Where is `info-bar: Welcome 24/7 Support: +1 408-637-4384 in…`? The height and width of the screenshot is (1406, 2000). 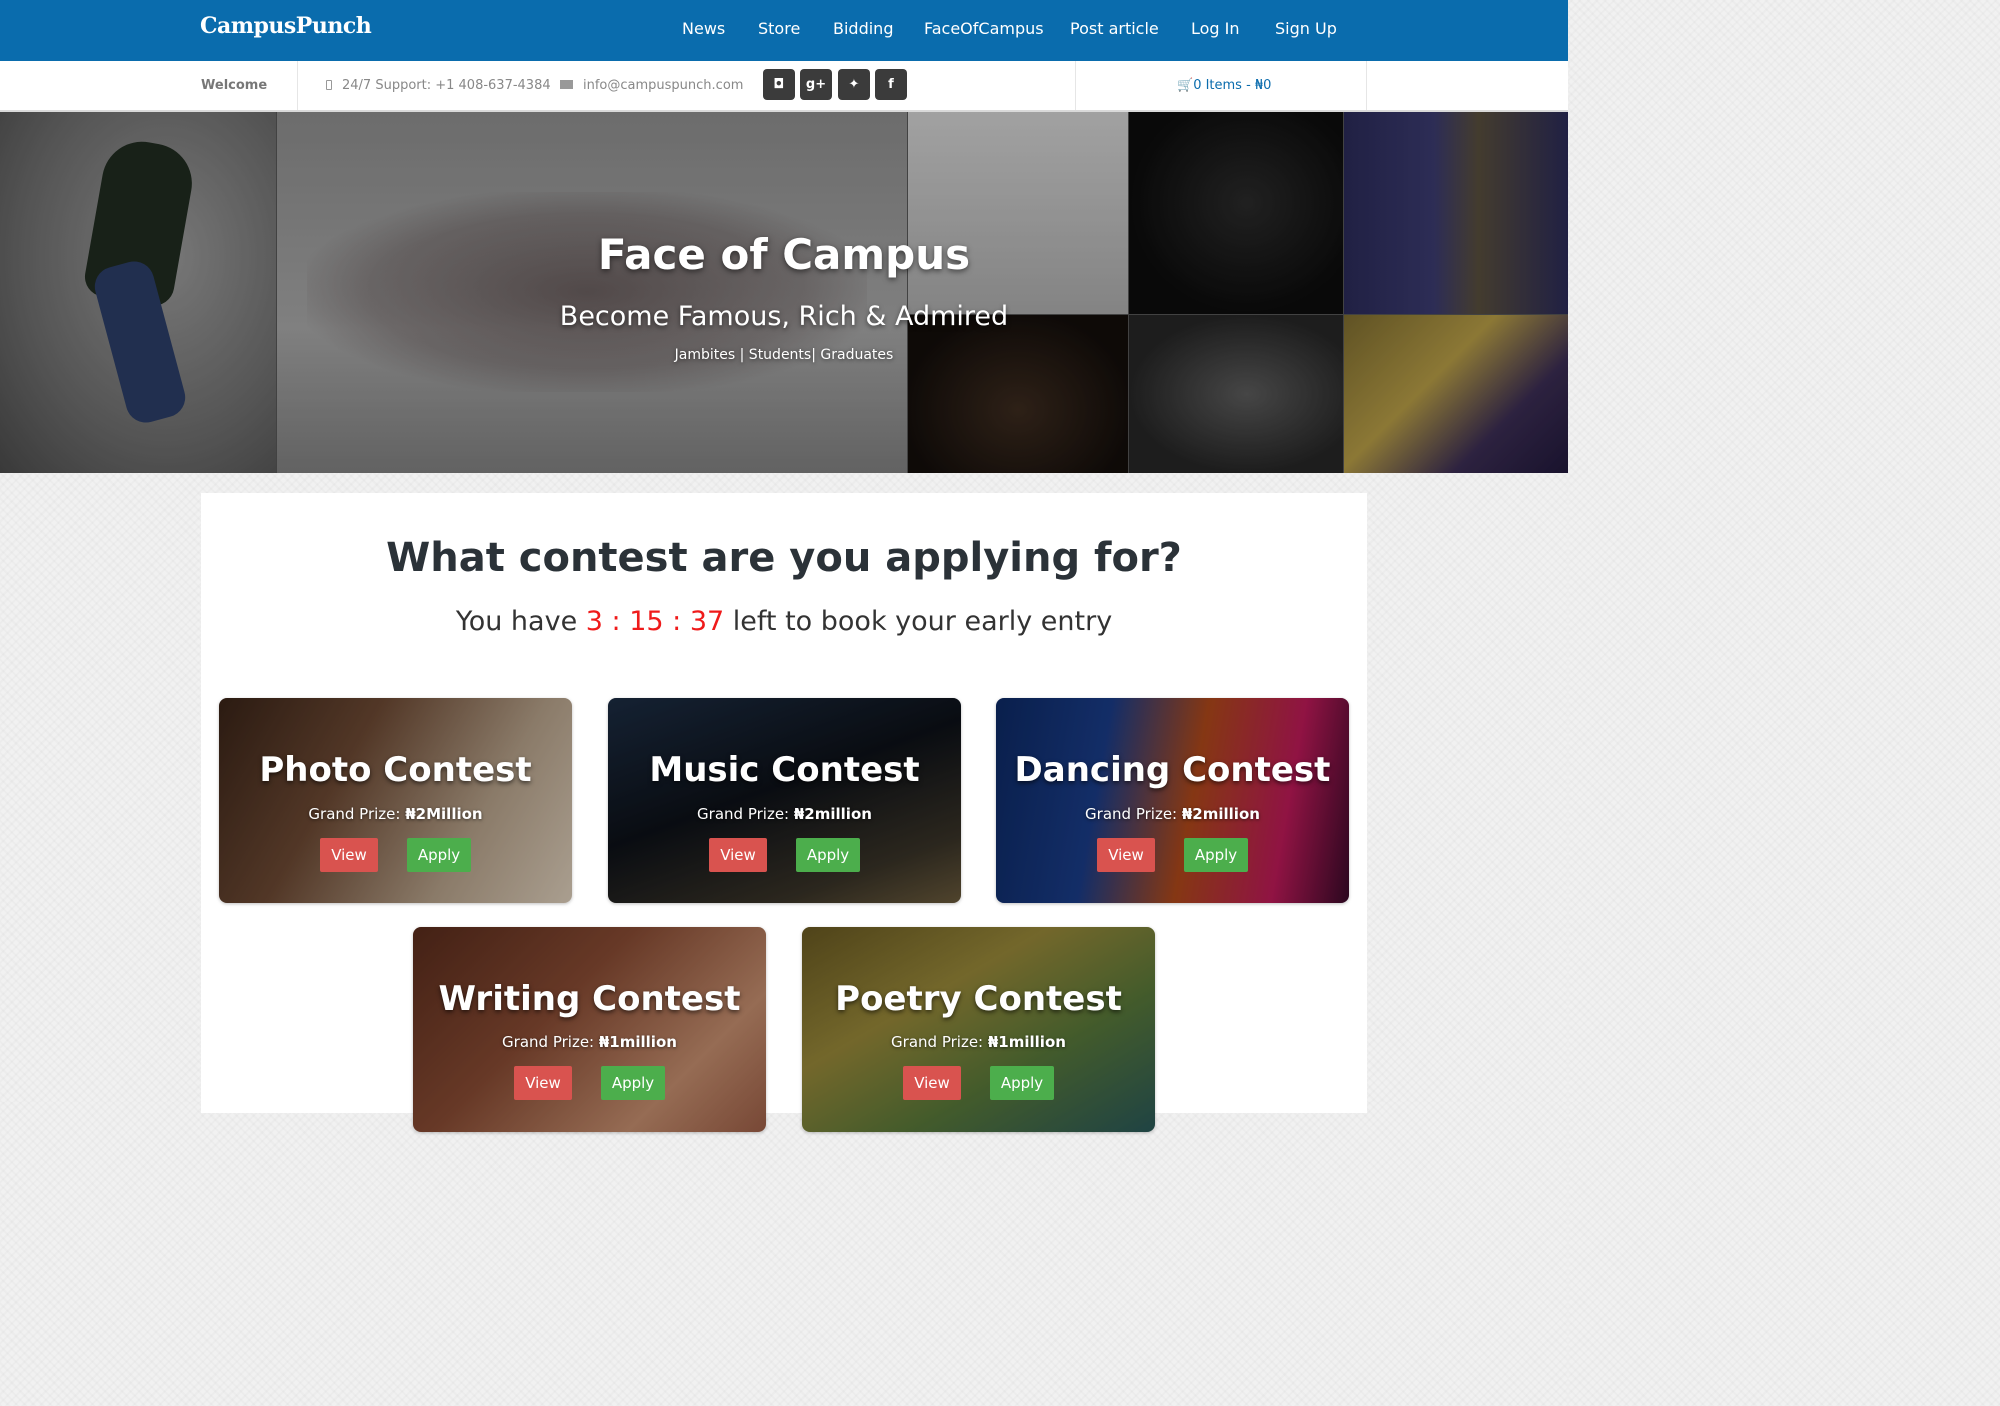
info-bar: Welcome 24/7 Support: +1 408-637-4384 in… is located at coordinates (784, 86).